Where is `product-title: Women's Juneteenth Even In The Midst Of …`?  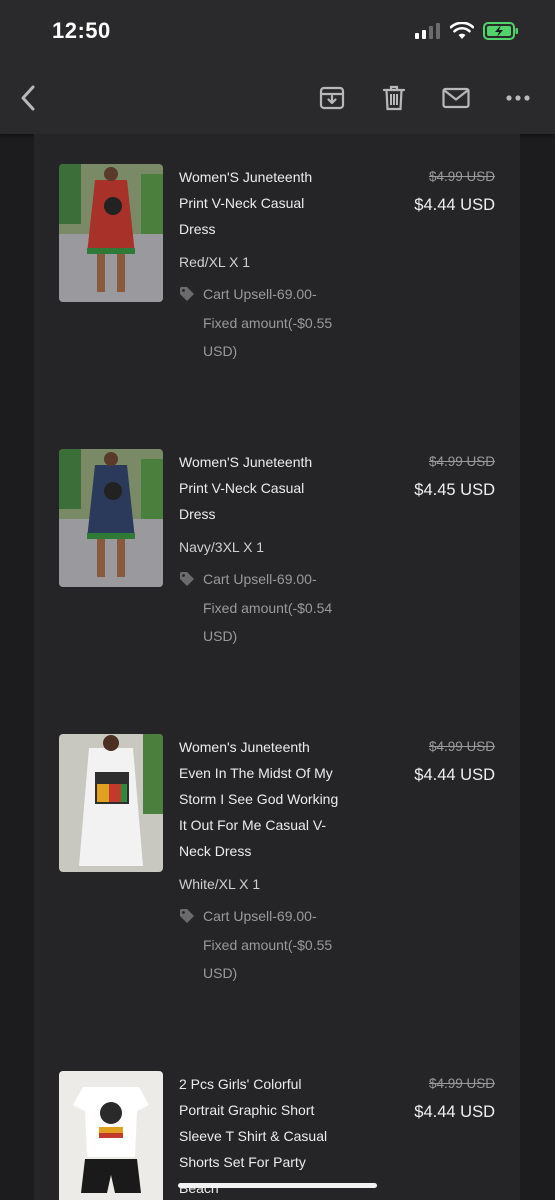
product-title: Women's Juneteenth Even In The Midst Of … is located at coordinates (259, 799).